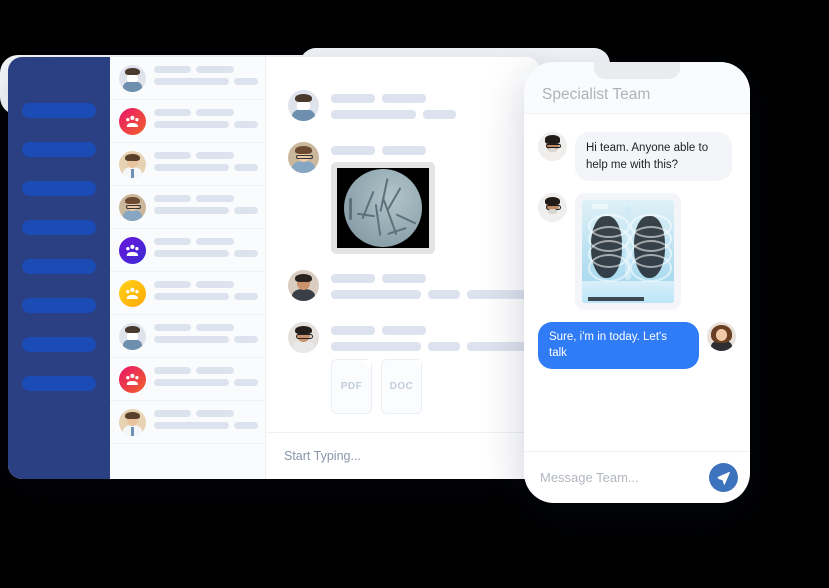  I want to click on message-text: Sure, i'm in today. Let's talk, so click(608, 345).